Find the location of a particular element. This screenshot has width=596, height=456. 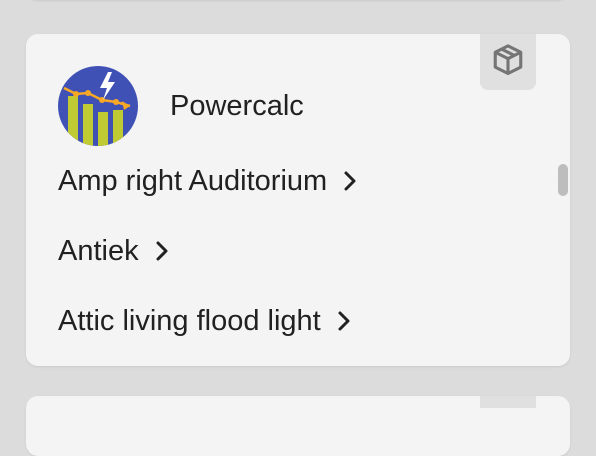

entry-attic-living-flood-light: Attic living flood light is located at coordinates (314, 321).